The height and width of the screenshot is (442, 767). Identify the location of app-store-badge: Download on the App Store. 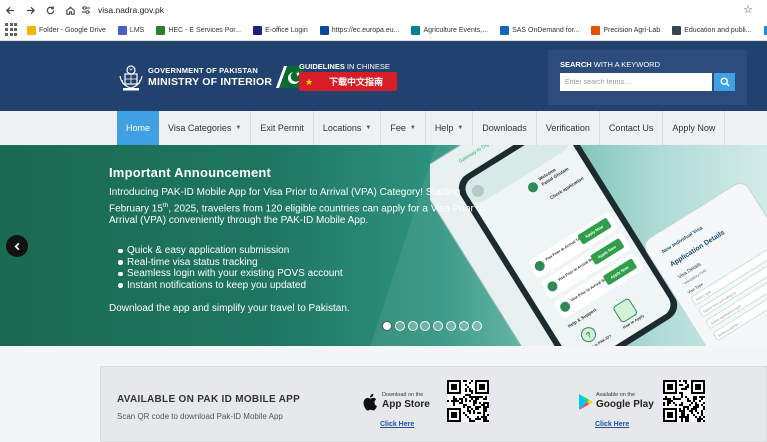
(396, 401).